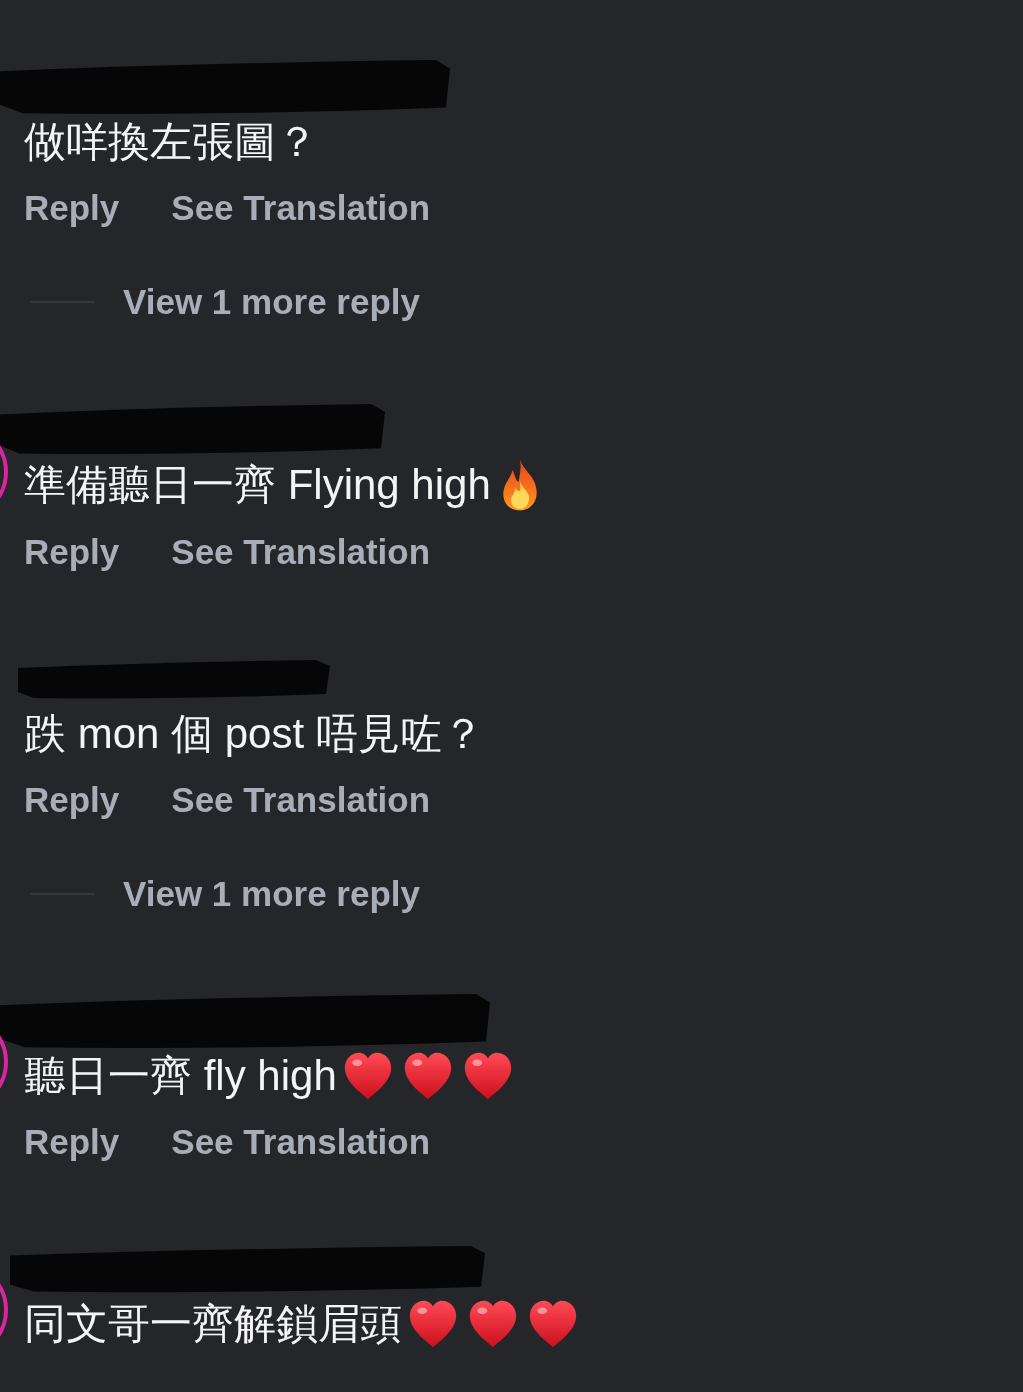  What do you see at coordinates (213, 1324) in the screenshot?
I see `comment-text: 同文哥一齊解鎖眉頭` at bounding box center [213, 1324].